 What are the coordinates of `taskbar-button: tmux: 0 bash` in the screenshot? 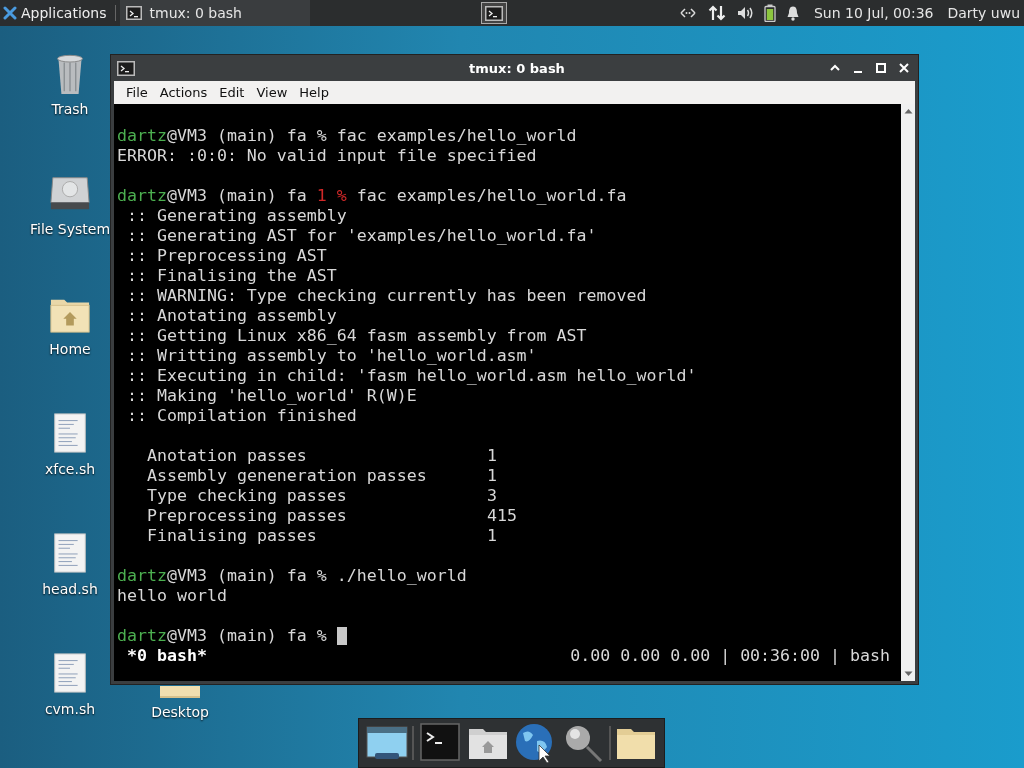 It's located at (214, 13).